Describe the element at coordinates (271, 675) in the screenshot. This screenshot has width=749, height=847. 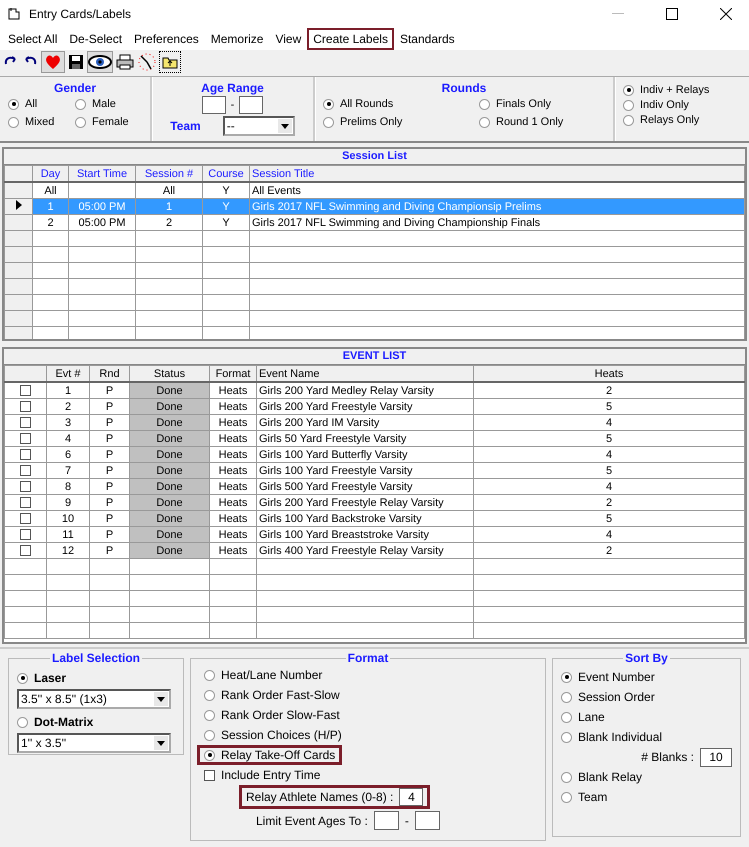
I see `radio-label: Heat/Lane Number` at that location.